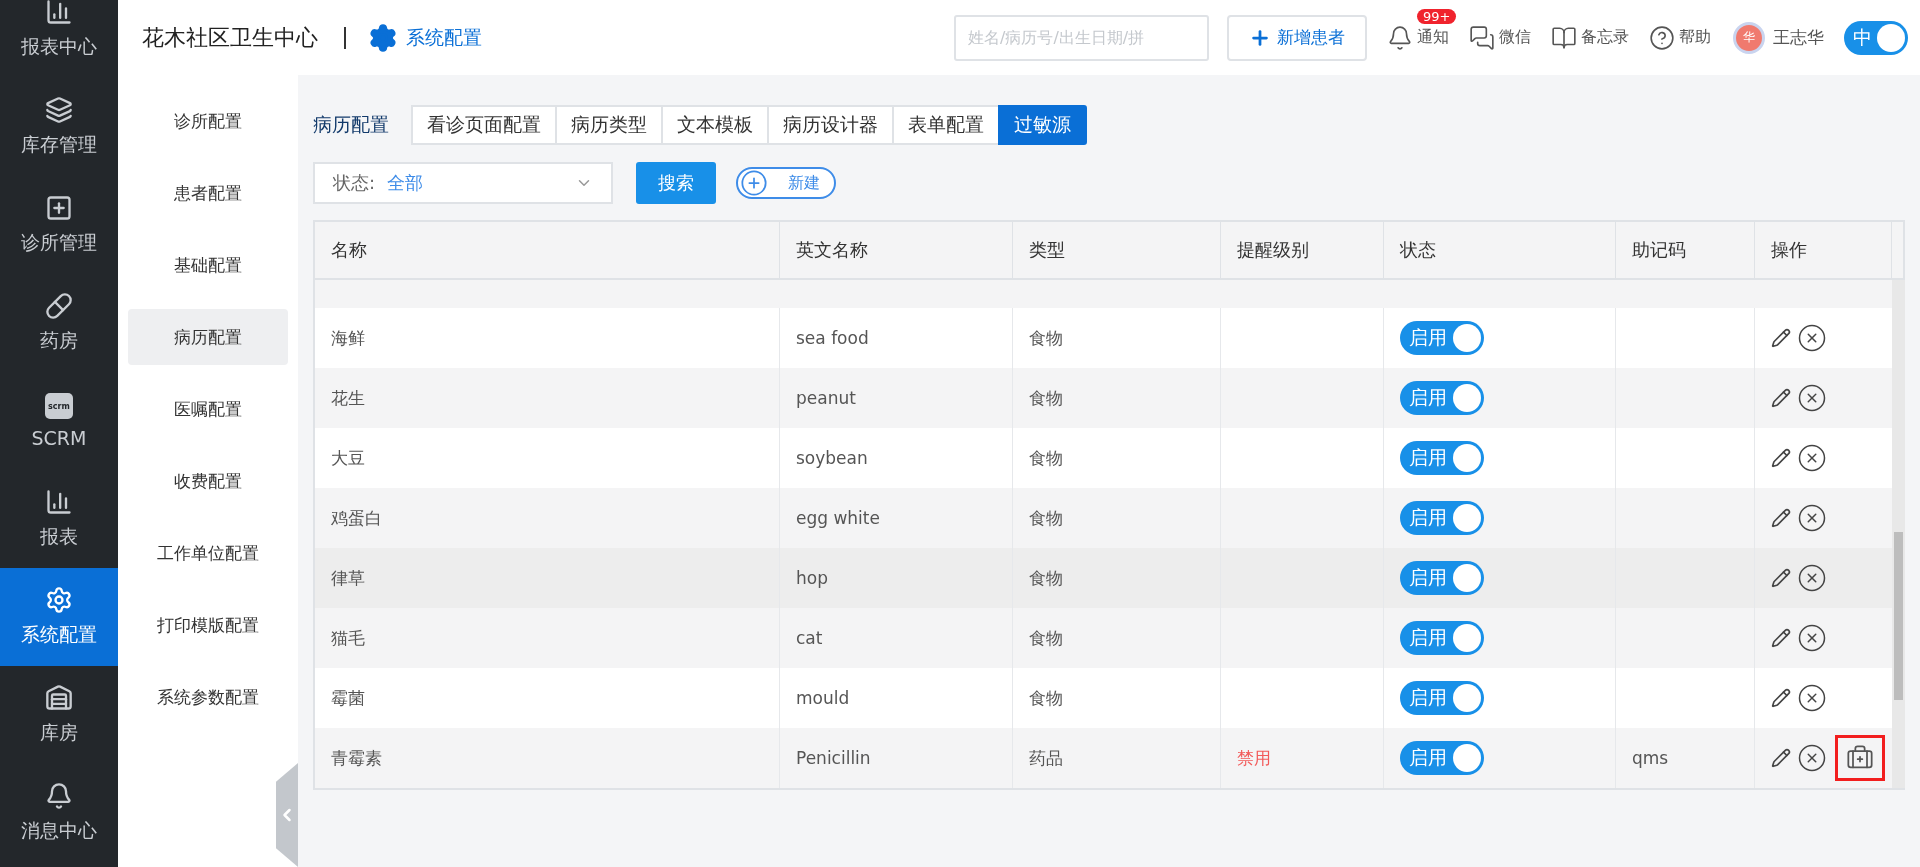 Image resolution: width=1920 pixels, height=867 pixels. What do you see at coordinates (1590, 37) in the screenshot?
I see `toolbar-link: 备忘录` at bounding box center [1590, 37].